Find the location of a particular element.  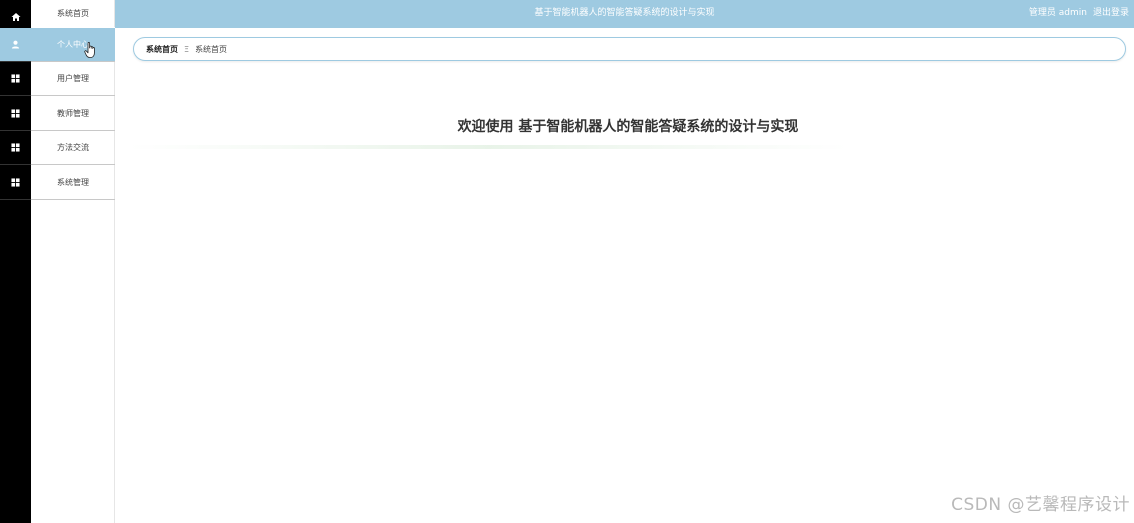

sidebar-item-teachers: 教师管理 is located at coordinates (73, 114).